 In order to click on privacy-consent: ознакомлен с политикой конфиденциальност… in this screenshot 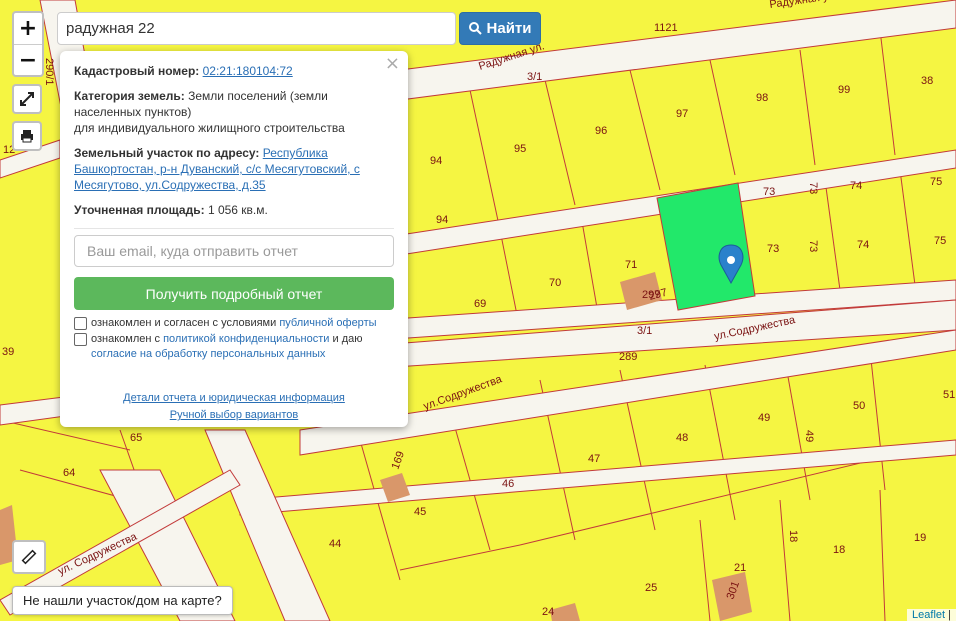, I will do `click(234, 347)`.